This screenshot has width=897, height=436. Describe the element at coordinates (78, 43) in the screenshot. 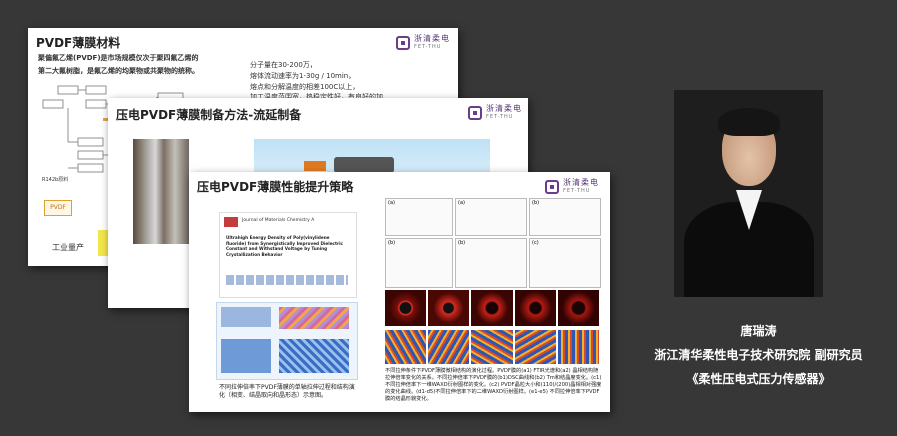

I see `slide-title: PVDF薄膜材料` at that location.